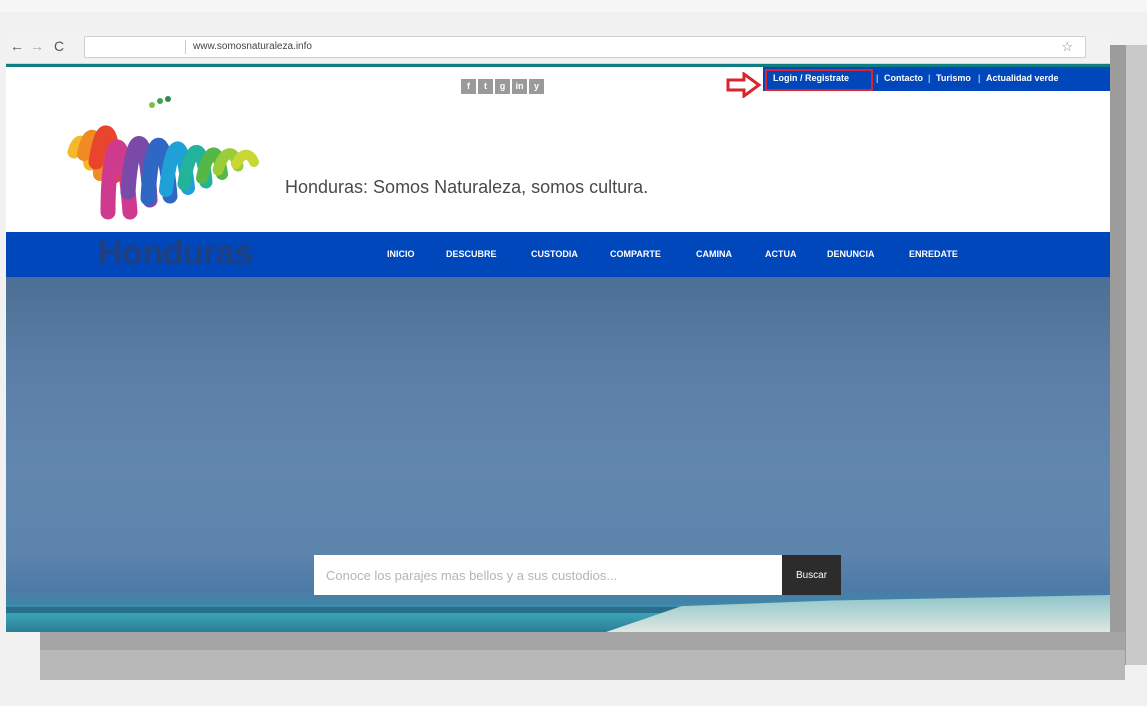  I want to click on nav-item-actua: ACTUA, so click(781, 254).